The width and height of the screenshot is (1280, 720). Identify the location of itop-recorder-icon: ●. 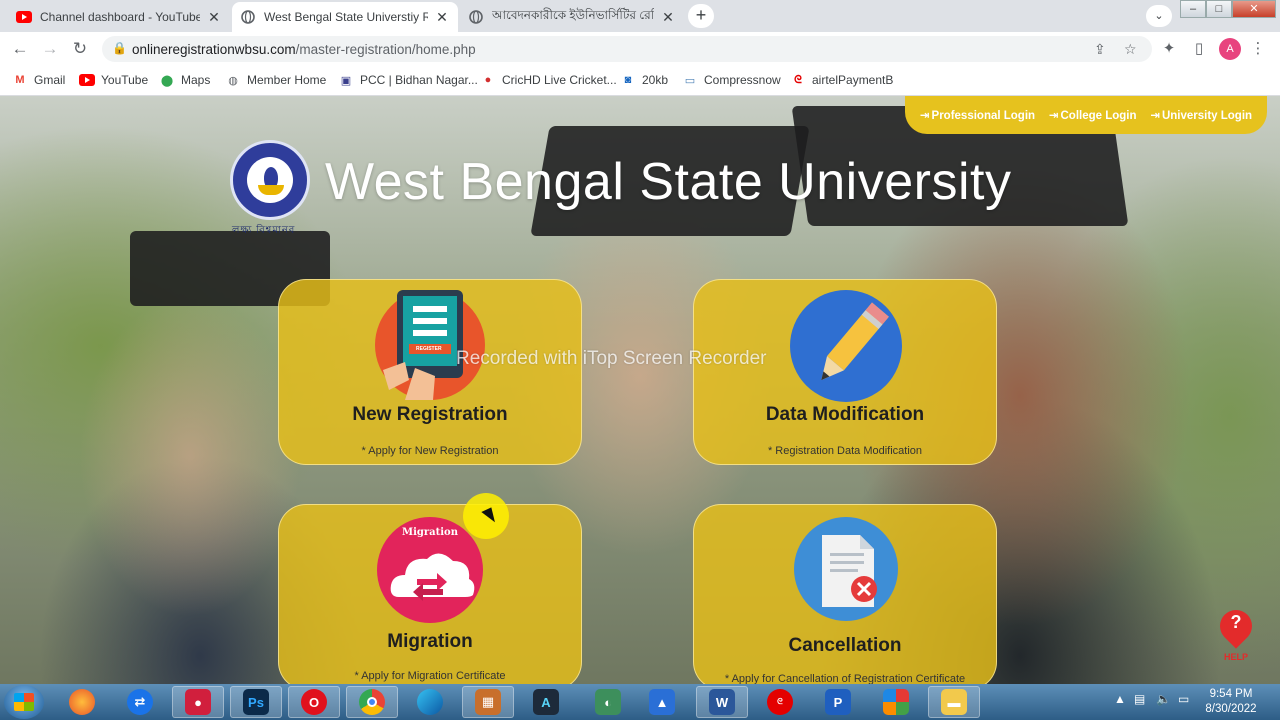
(198, 702).